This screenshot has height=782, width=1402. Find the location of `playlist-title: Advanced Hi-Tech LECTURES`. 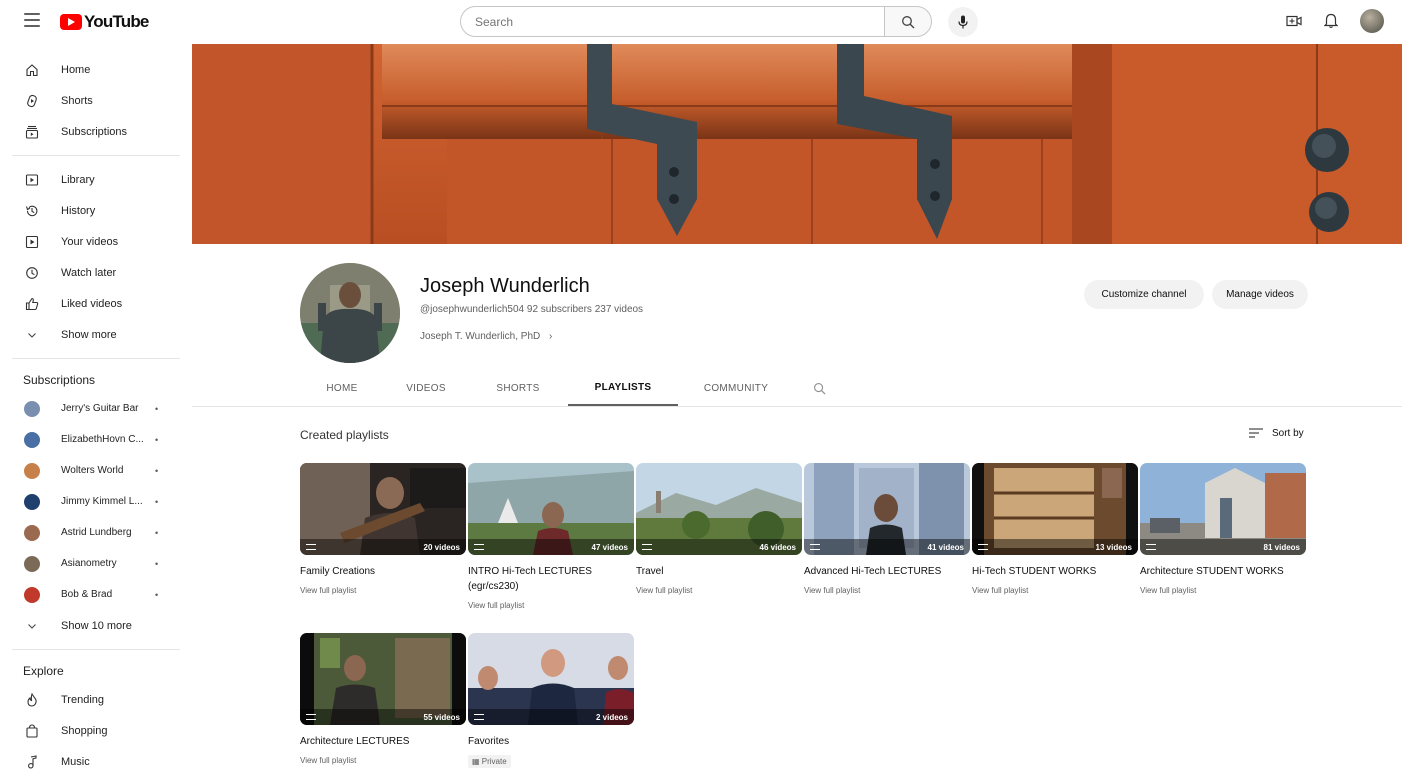

playlist-title: Advanced Hi-Tech LECTURES is located at coordinates (884, 571).